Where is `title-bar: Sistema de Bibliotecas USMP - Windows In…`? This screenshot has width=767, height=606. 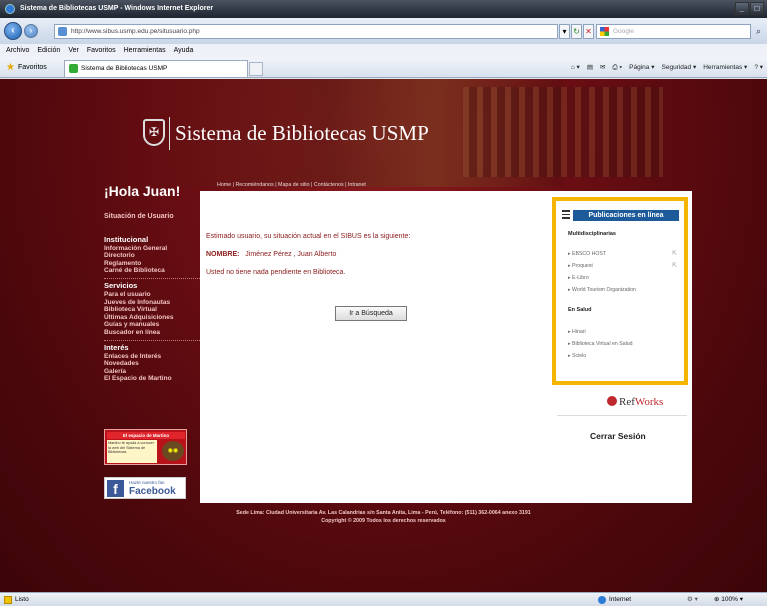
title-bar: Sistema de Bibliotecas USMP - Windows In… is located at coordinates (383, 9).